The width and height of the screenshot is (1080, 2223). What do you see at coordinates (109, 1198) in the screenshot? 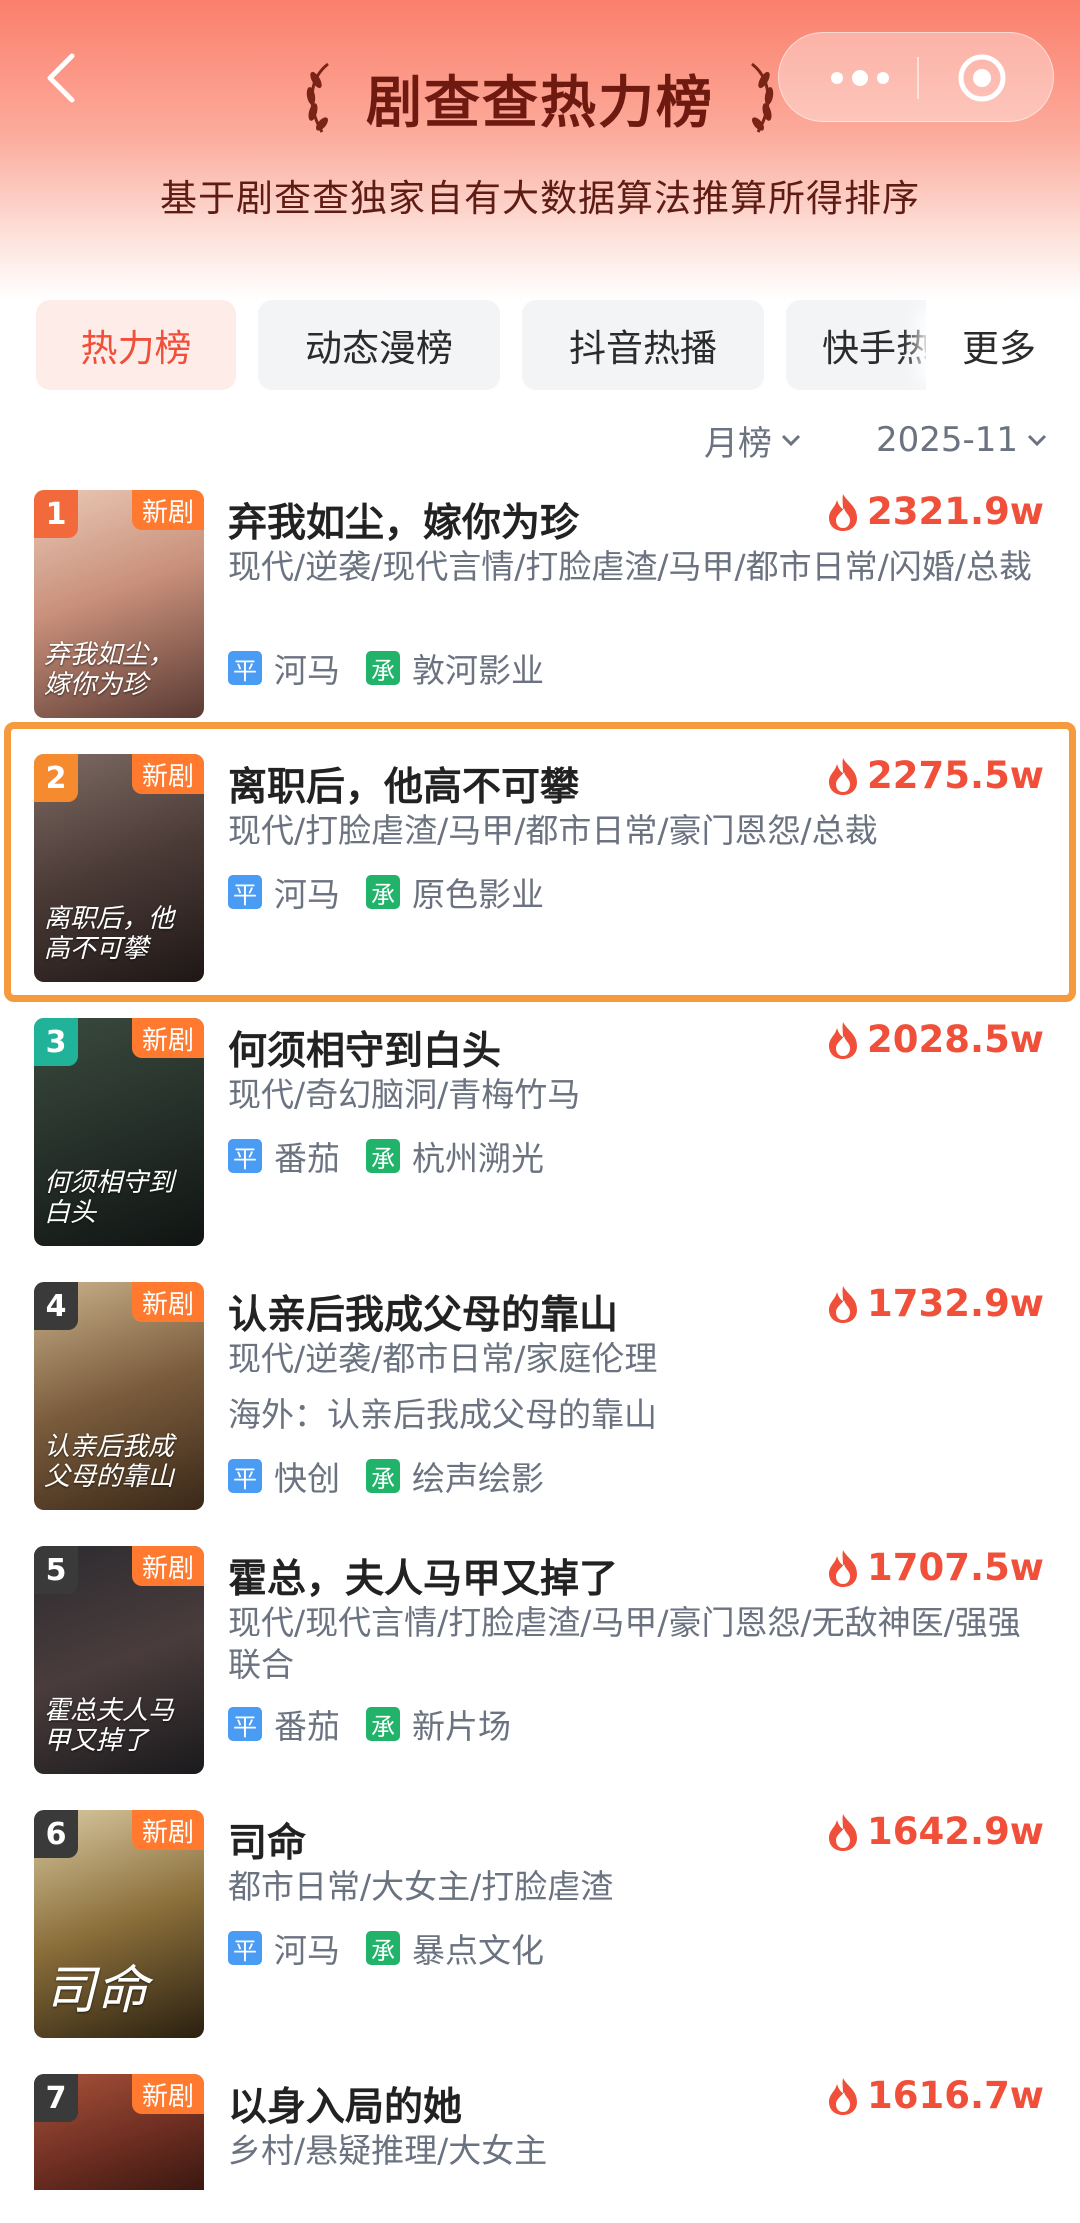
I see `poster-caption: 何须相守到白头` at bounding box center [109, 1198].